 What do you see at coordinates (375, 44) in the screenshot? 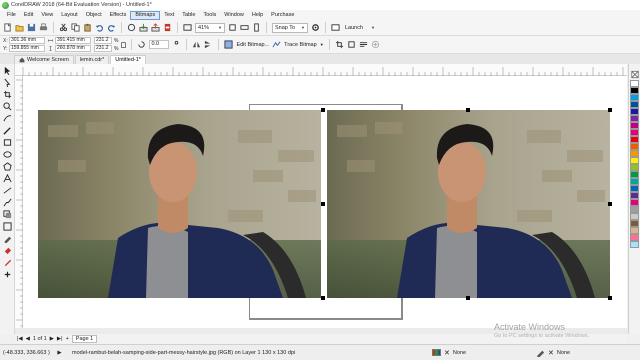
I see `quick-customize-icon` at bounding box center [375, 44].